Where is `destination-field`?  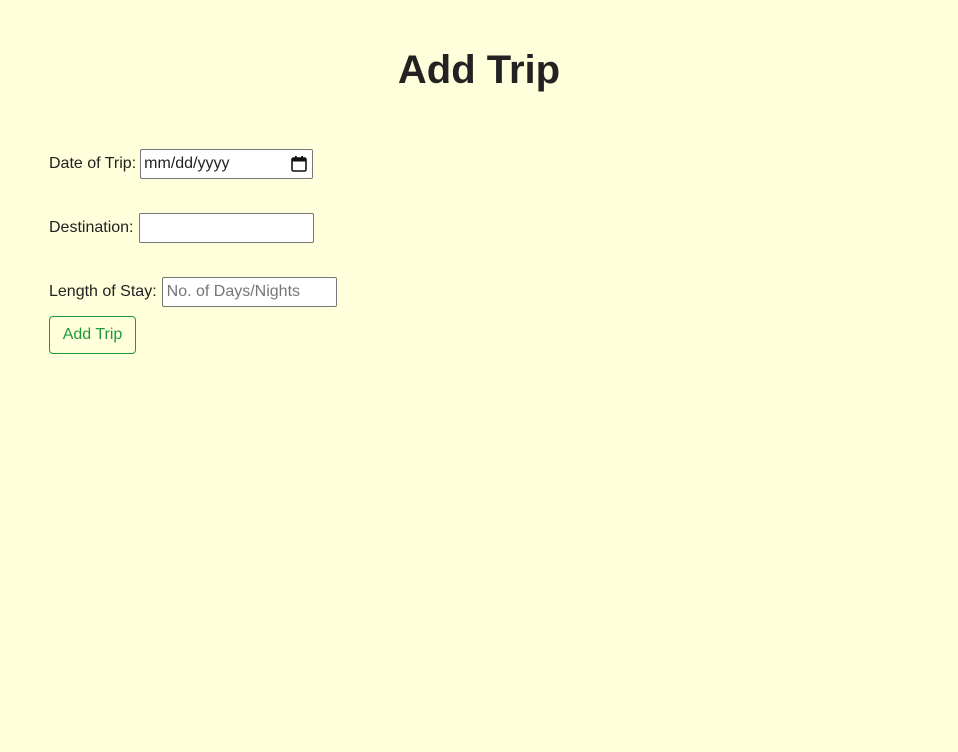 destination-field is located at coordinates (226, 228).